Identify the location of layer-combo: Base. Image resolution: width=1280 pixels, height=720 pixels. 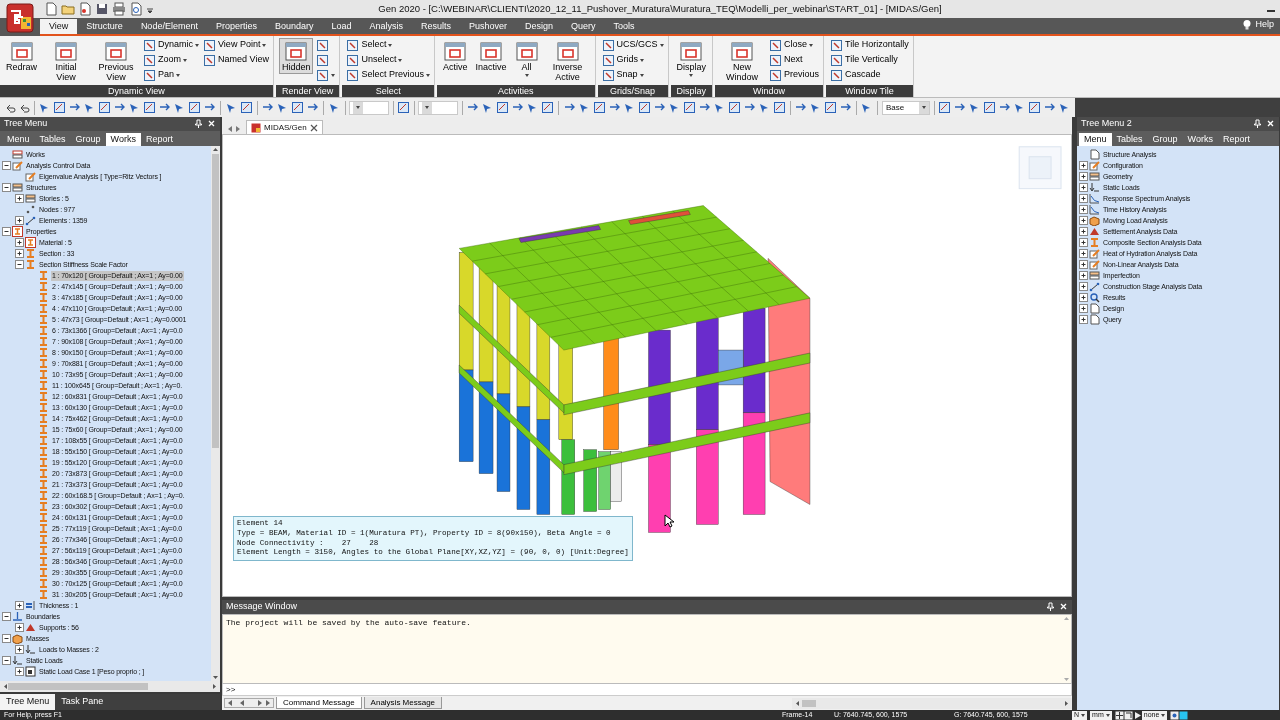
(905, 107).